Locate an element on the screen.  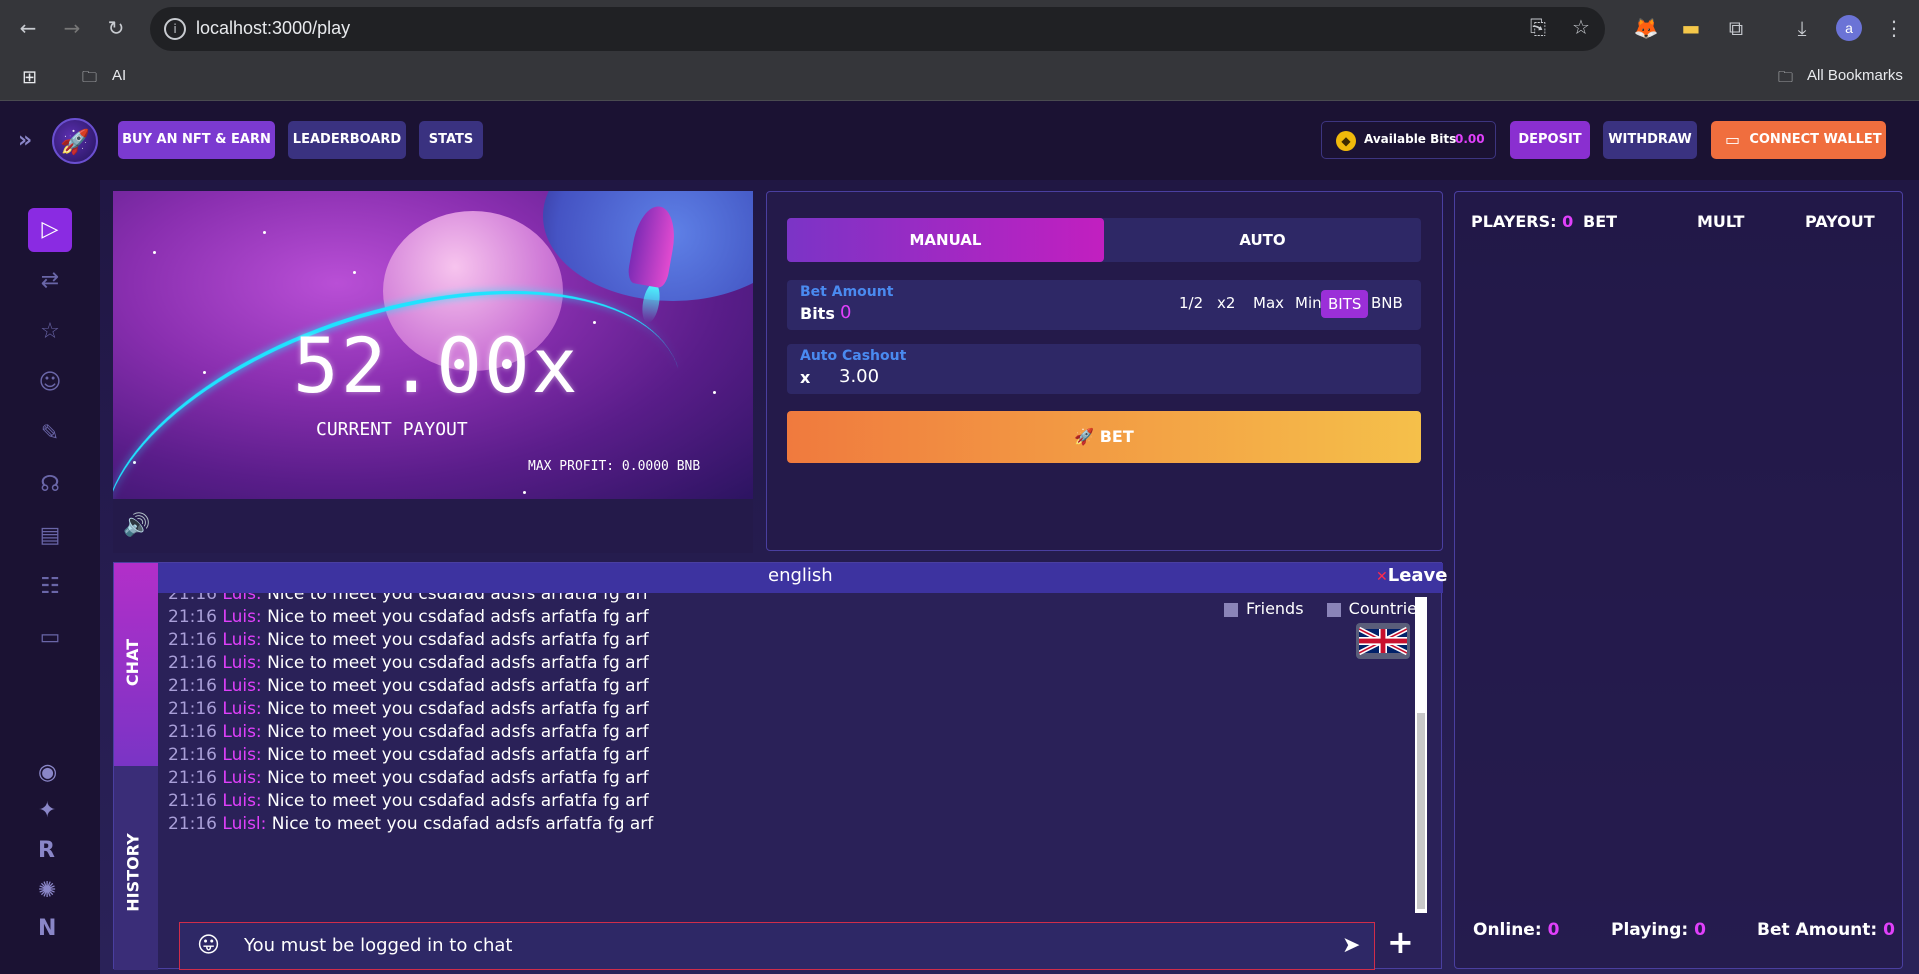
double-button: x2 is located at coordinates (1226, 303).